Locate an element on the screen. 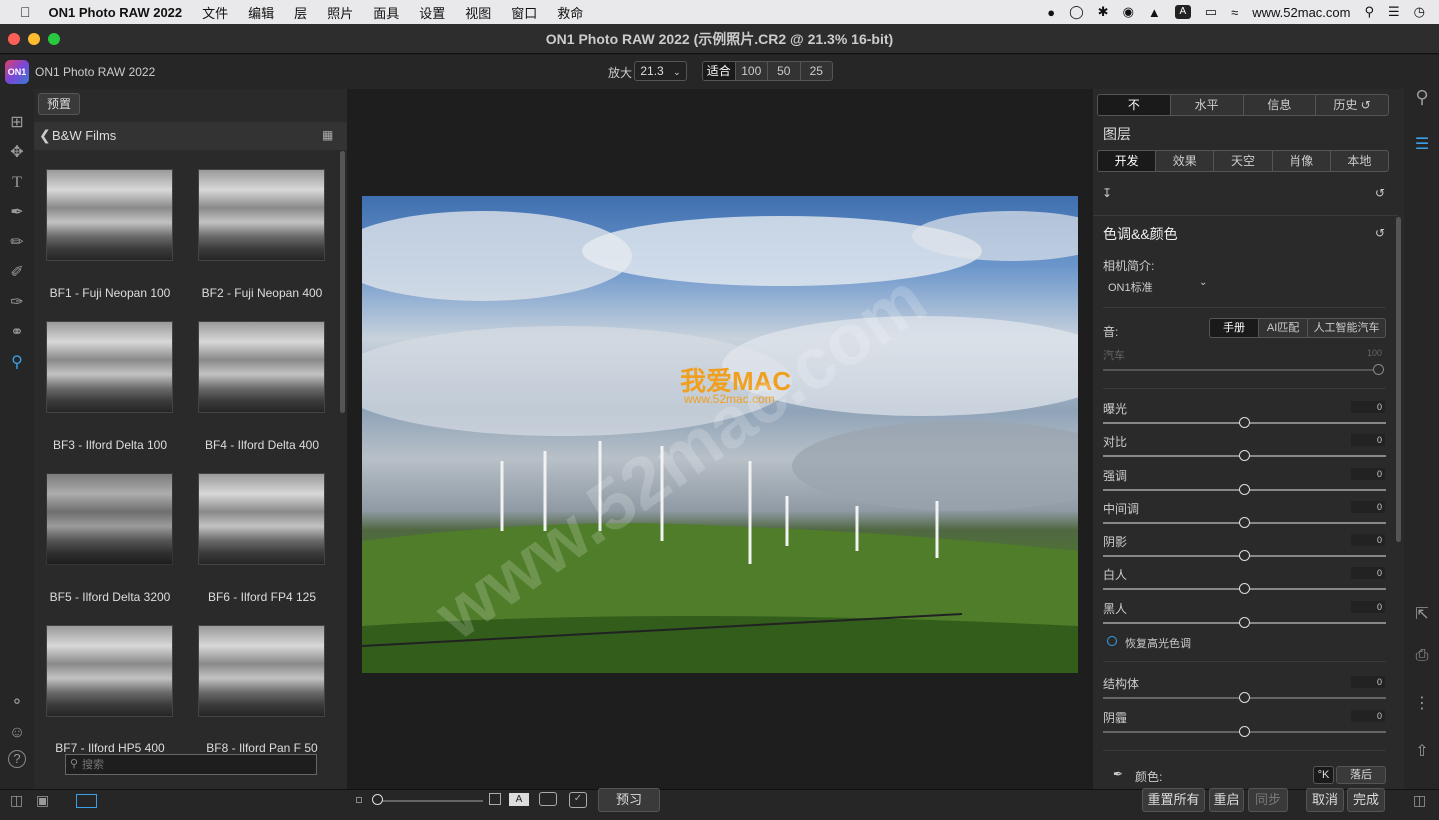 Image resolution: width=1439 pixels, height=820 pixels. cancel-button: 取消 is located at coordinates (1325, 800).